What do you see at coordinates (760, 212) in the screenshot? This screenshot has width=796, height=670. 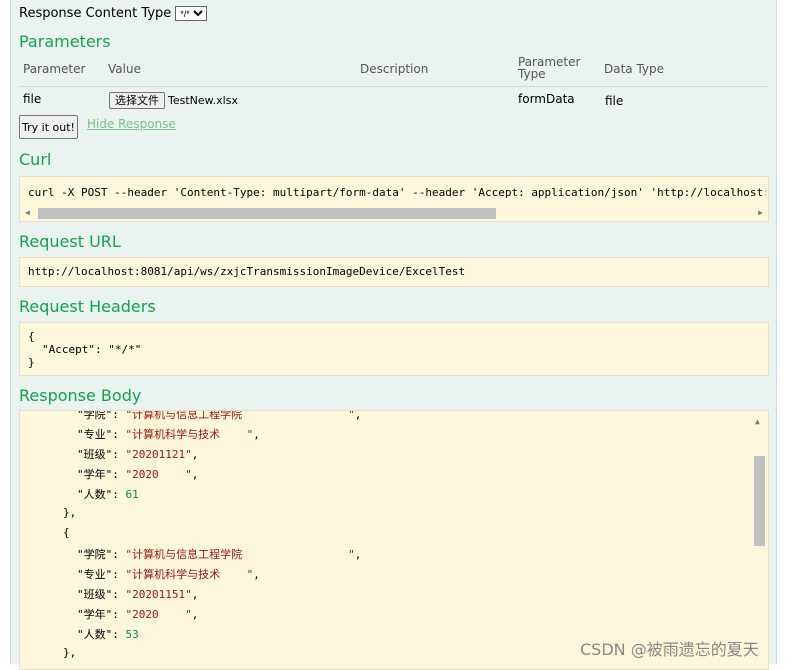 I see `scroll-right-icon: ▶` at bounding box center [760, 212].